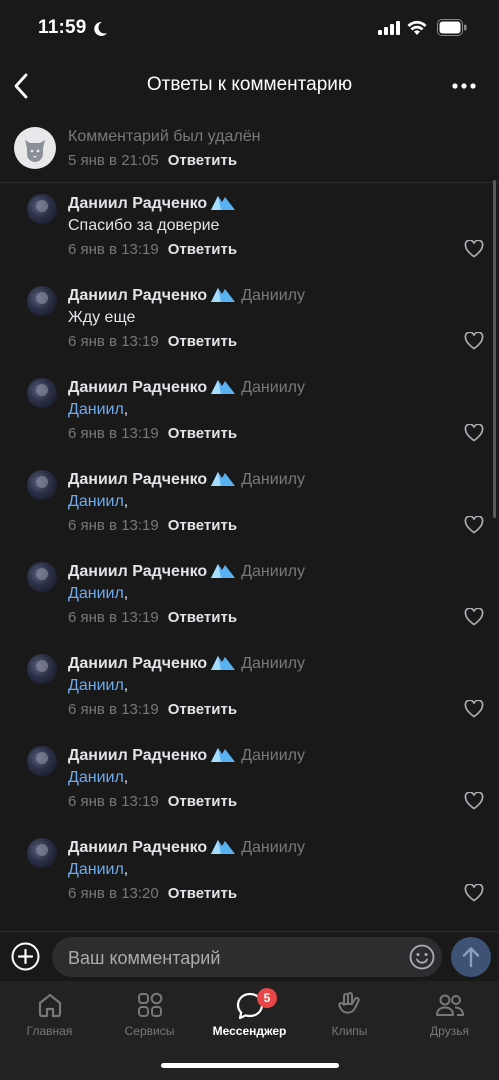 Image resolution: width=499 pixels, height=1080 pixels. What do you see at coordinates (228, 958) in the screenshot?
I see `comment-input` at bounding box center [228, 958].